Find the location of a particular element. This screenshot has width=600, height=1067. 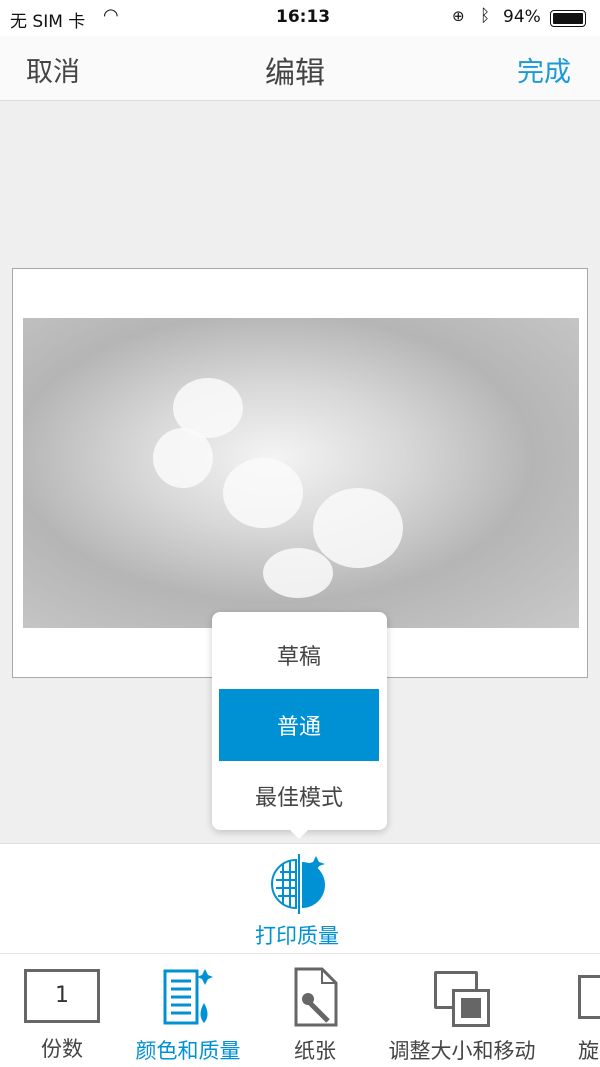

tool-rotate: 旋 is located at coordinates (589, 1016).